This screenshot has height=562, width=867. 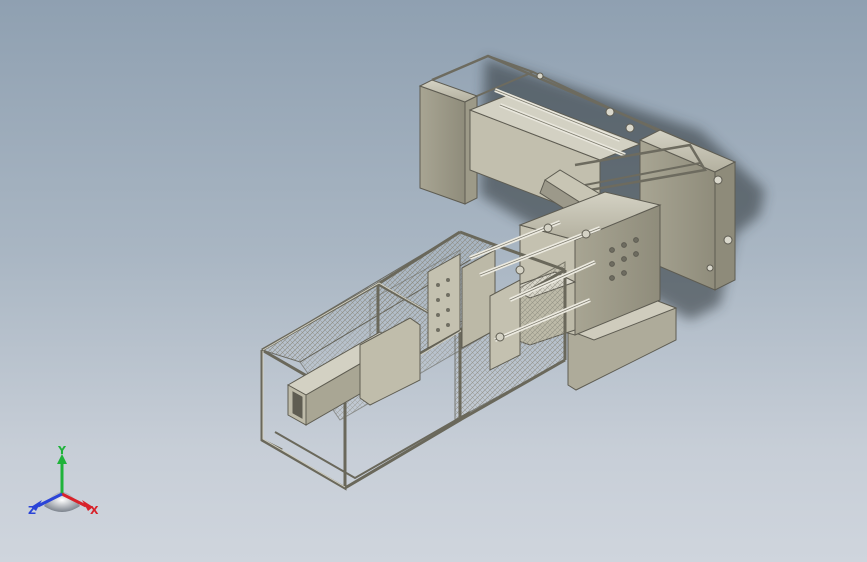 What do you see at coordinates (94, 510) in the screenshot?
I see `x-axis-label: X` at bounding box center [94, 510].